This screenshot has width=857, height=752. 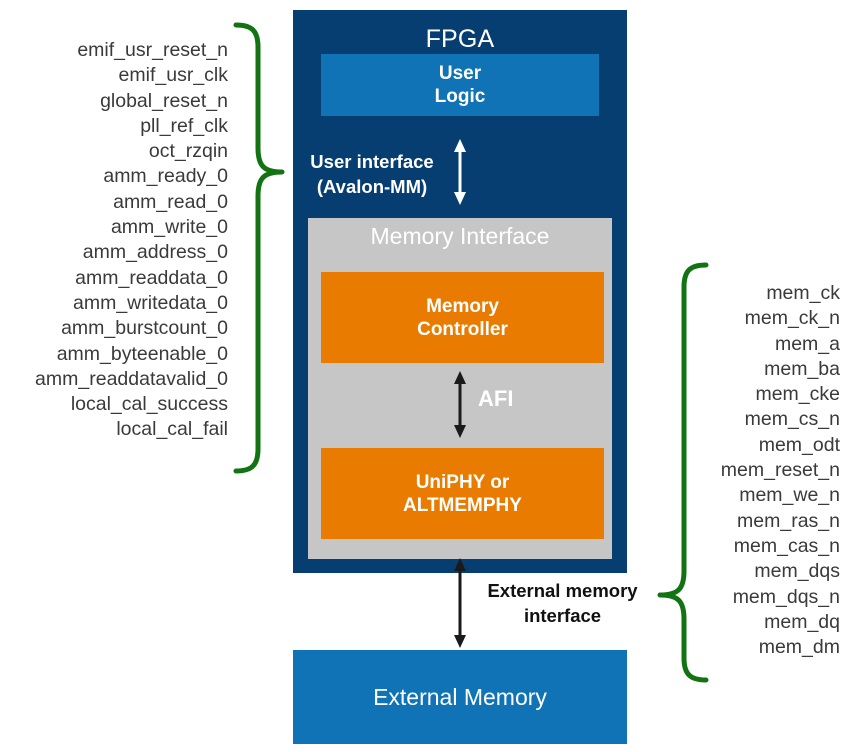 What do you see at coordinates (165, 176) in the screenshot?
I see `signal-label-5: amm_ready_0` at bounding box center [165, 176].